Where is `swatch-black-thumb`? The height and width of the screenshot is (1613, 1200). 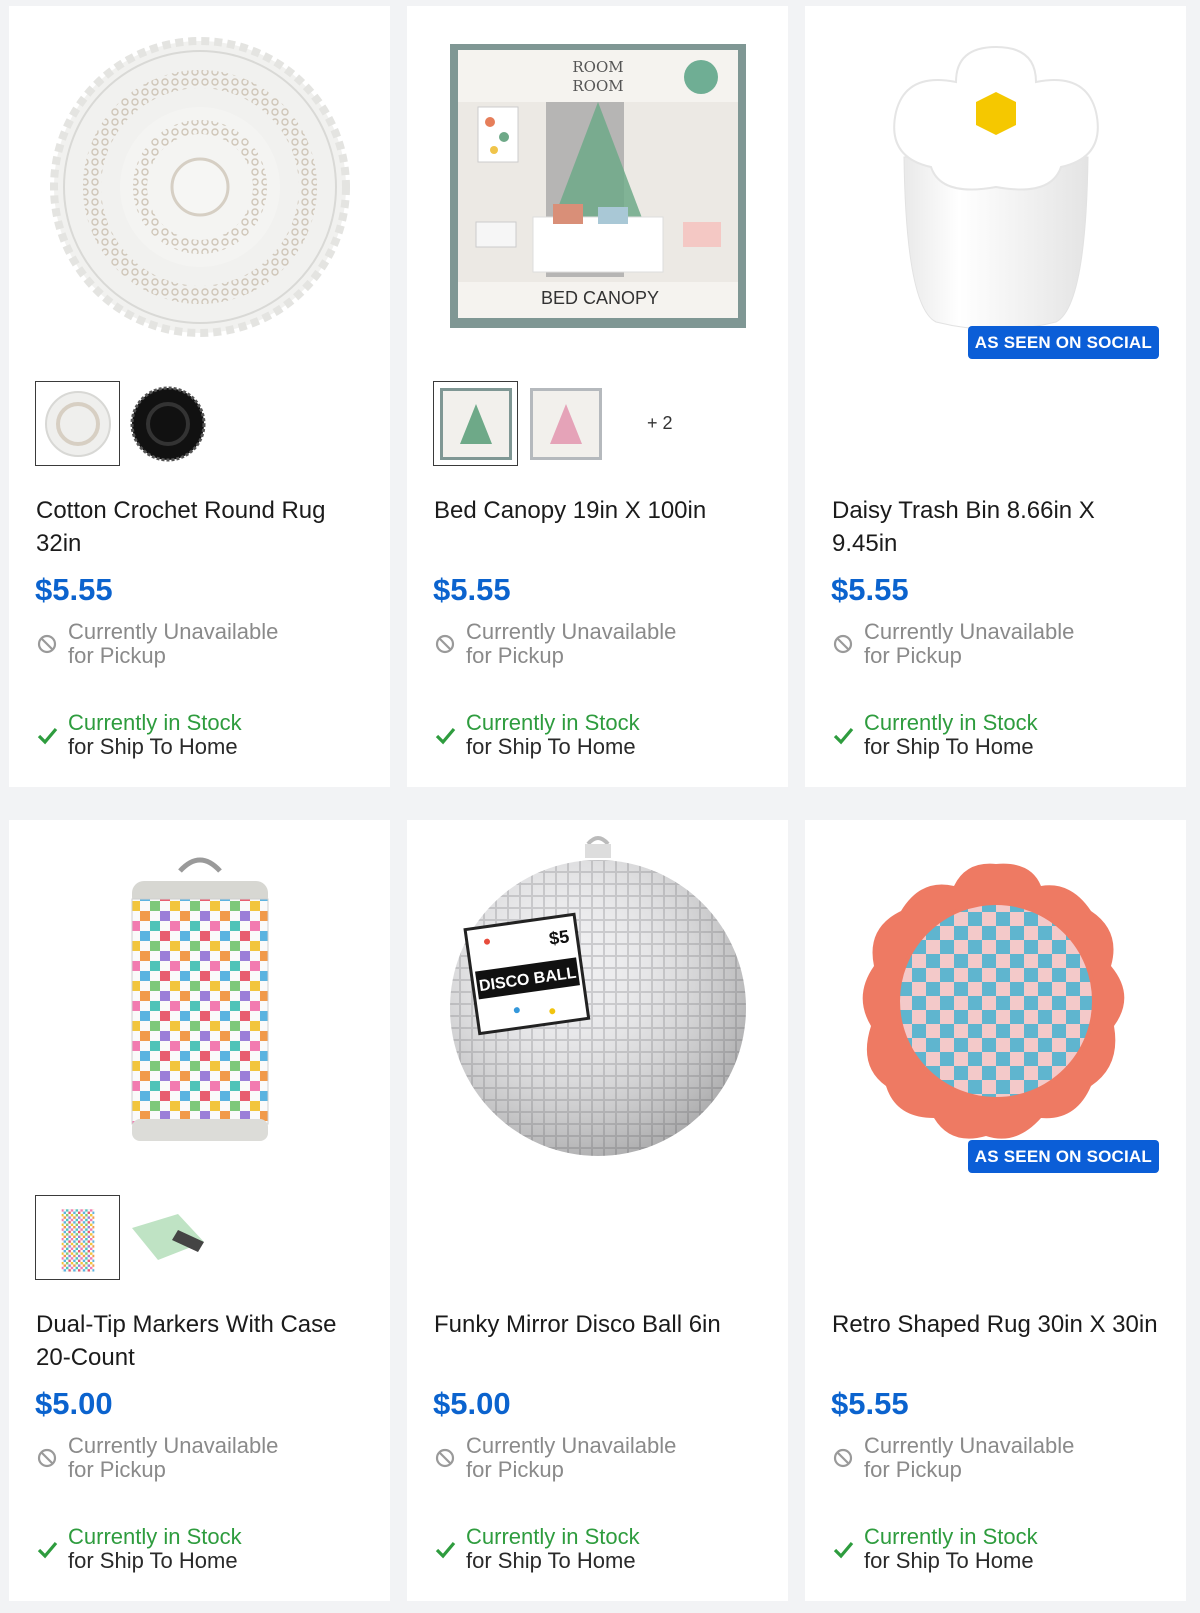 swatch-black-thumb is located at coordinates (167, 423).